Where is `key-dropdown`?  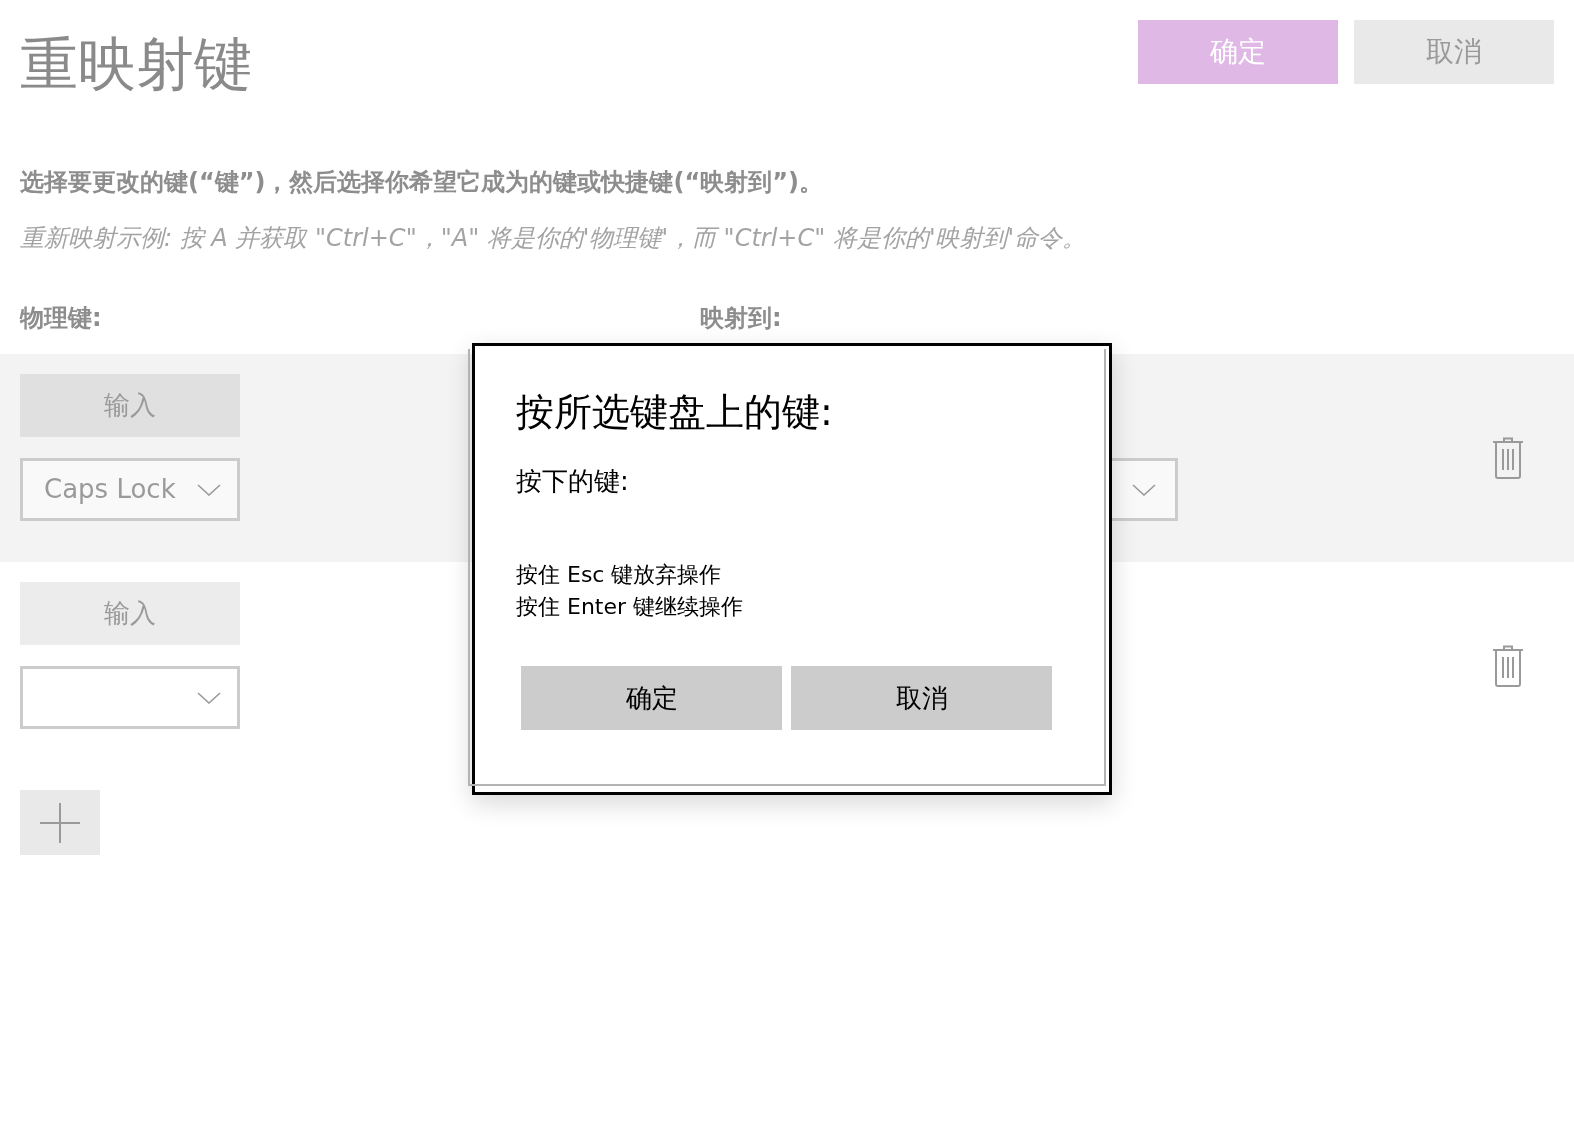 key-dropdown is located at coordinates (130, 697).